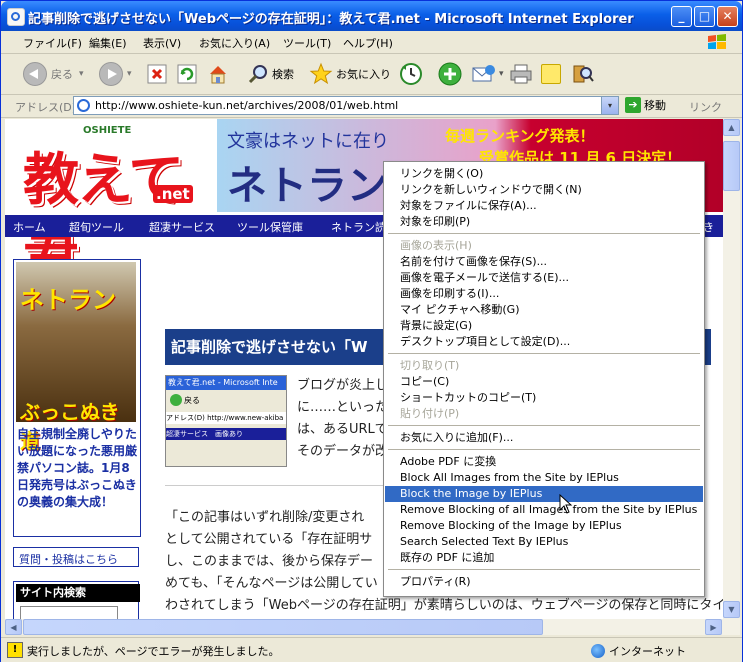 The height and width of the screenshot is (662, 743). Describe the element at coordinates (15, 650) in the screenshot. I see `warning-icon: !` at that location.